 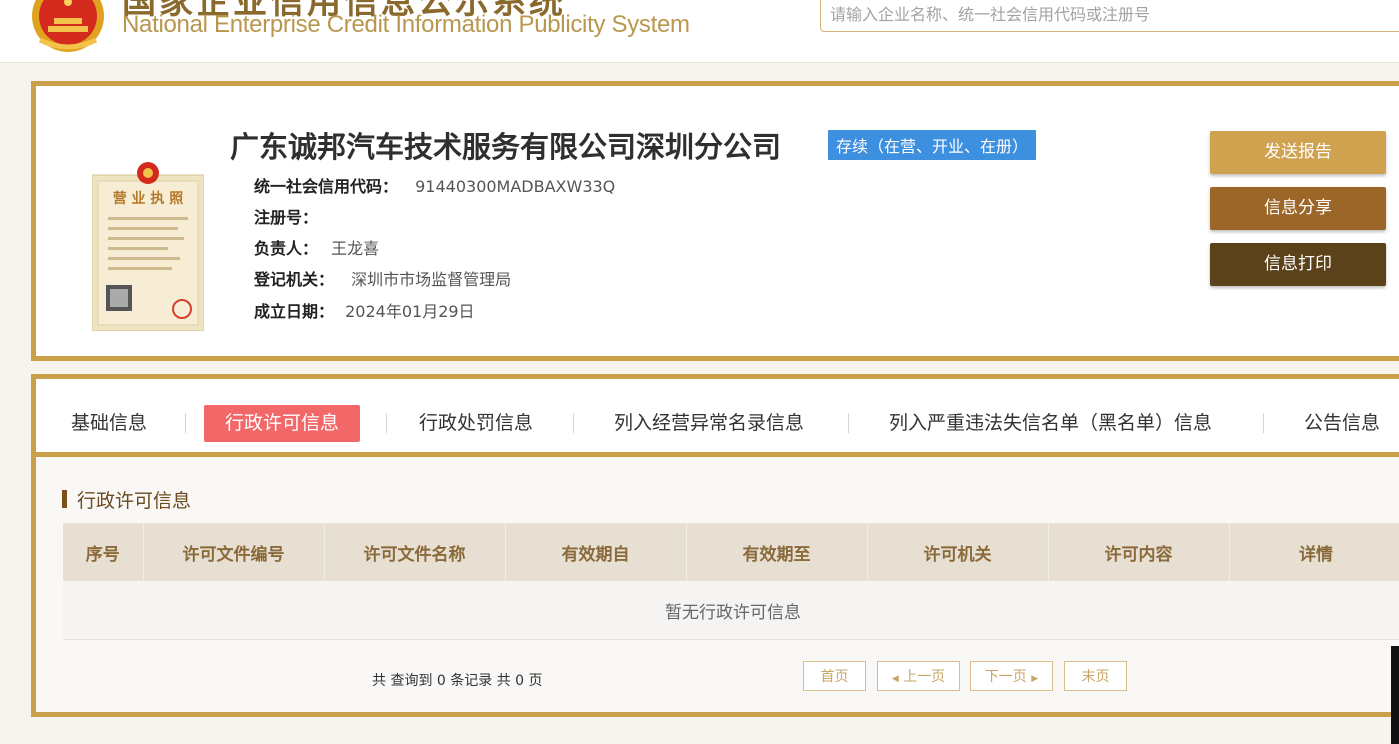 What do you see at coordinates (1095, 676) in the screenshot?
I see `last-page-button: 末页` at bounding box center [1095, 676].